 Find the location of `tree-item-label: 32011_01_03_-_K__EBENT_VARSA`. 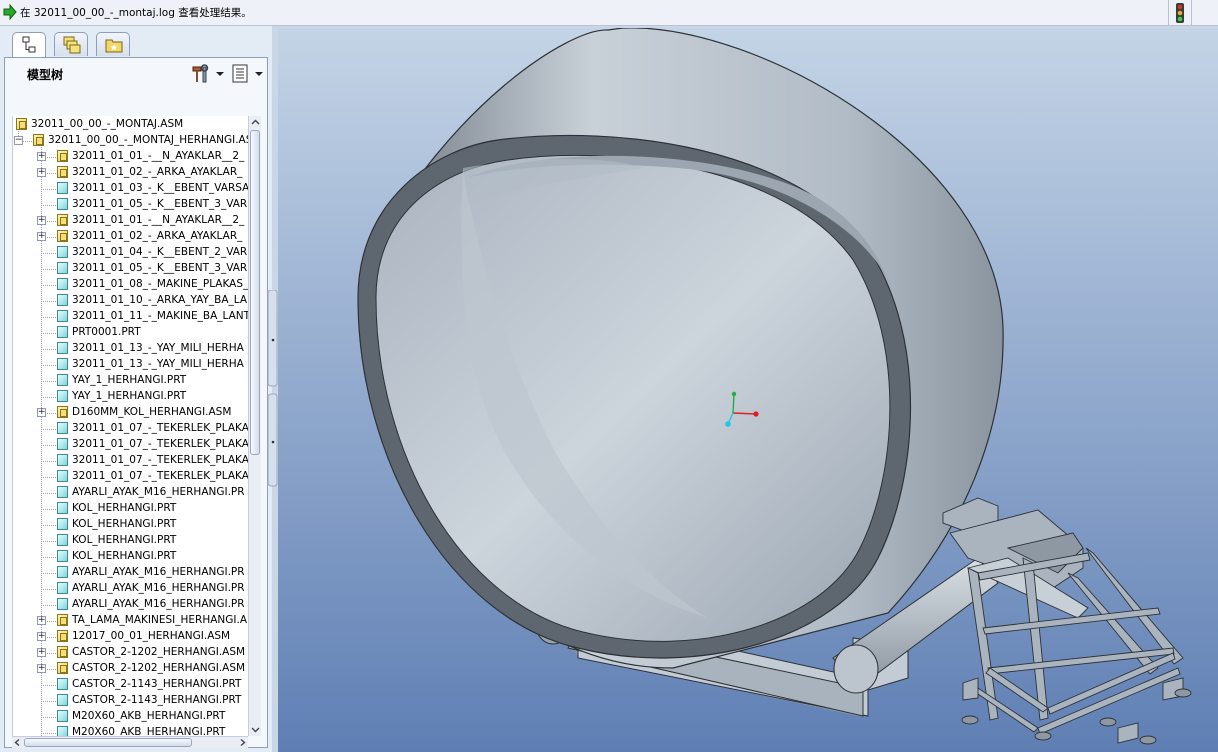

tree-item-label: 32011_01_03_-_K__EBENT_VARSA is located at coordinates (160, 188).